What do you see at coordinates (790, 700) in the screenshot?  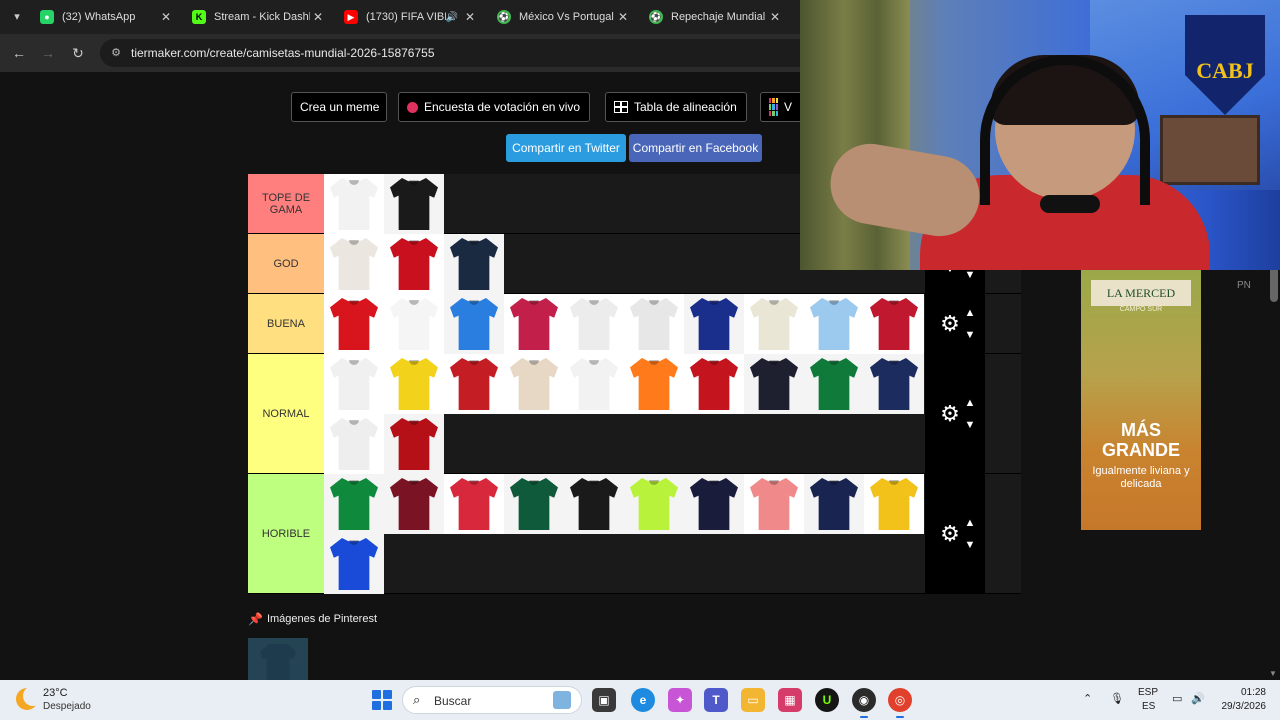 I see `calendar-app-icon: ▦` at bounding box center [790, 700].